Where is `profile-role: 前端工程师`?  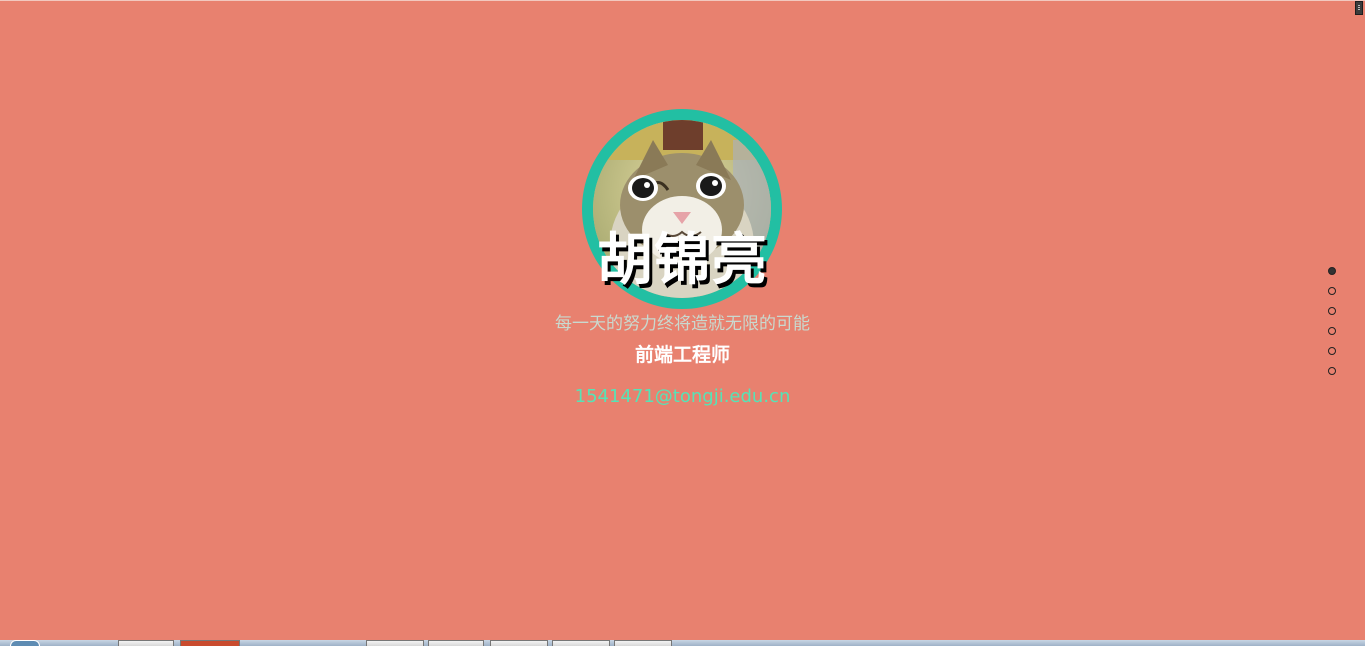
profile-role: 前端工程师 is located at coordinates (682, 355).